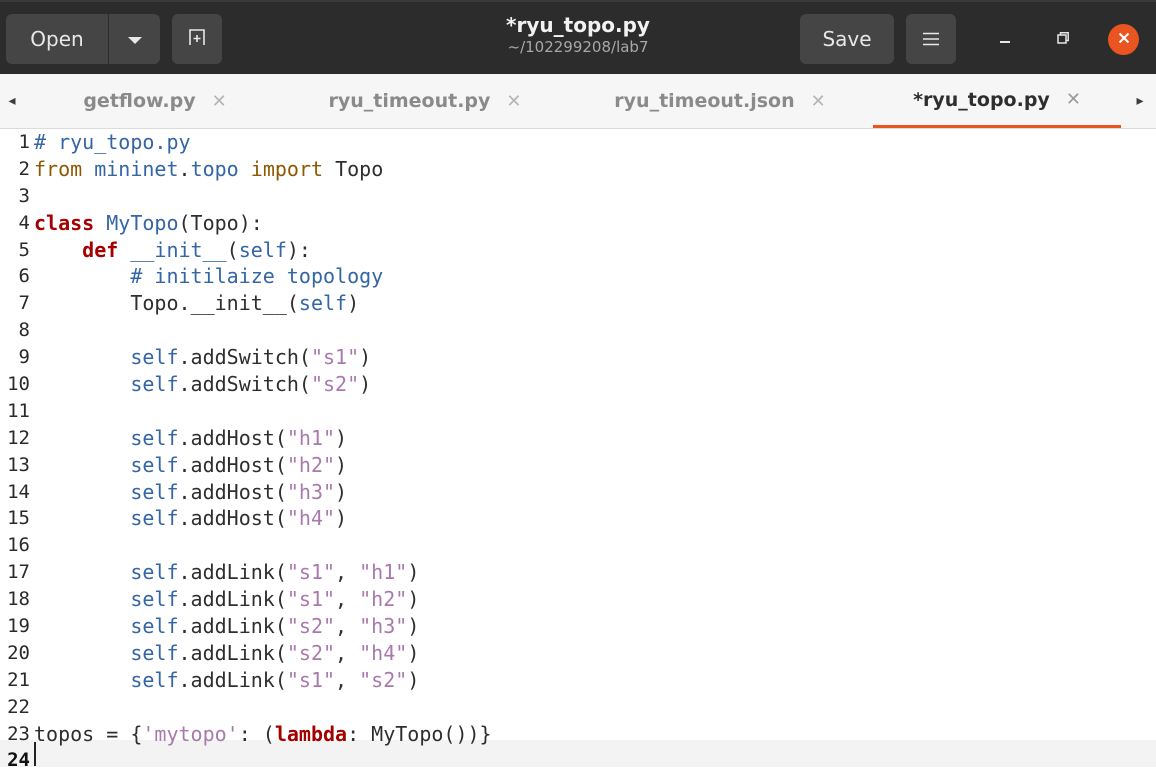 The width and height of the screenshot is (1156, 780). I want to click on chevron-right-icon: ▸, so click(1140, 101).